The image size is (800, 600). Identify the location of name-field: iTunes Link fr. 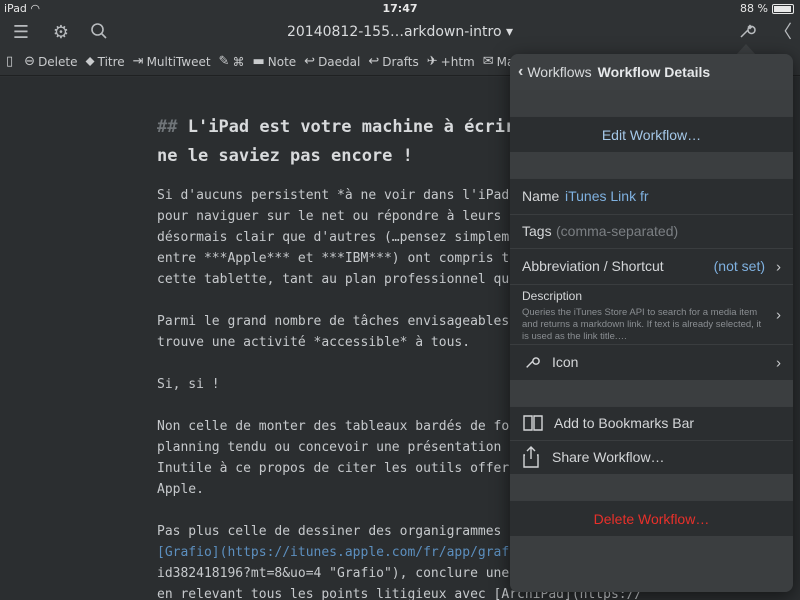
(607, 196).